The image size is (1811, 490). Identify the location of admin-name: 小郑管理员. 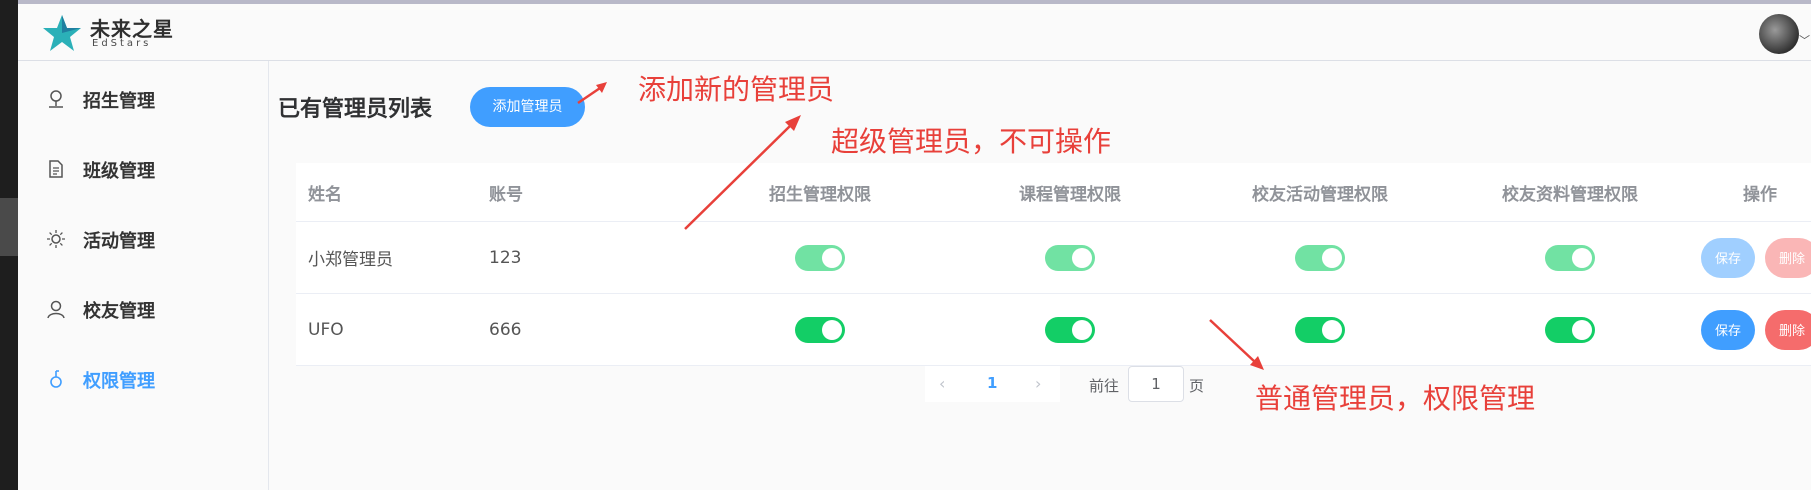
(350, 260).